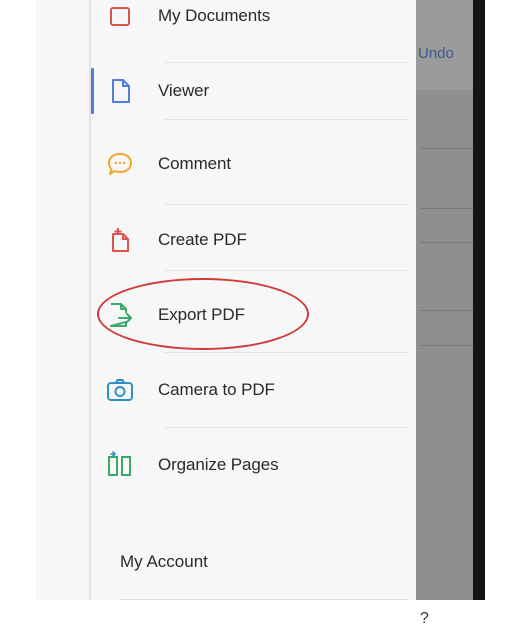 The width and height of the screenshot is (507, 627). Describe the element at coordinates (256, 164) in the screenshot. I see `menu-item-comment: Comment` at that location.